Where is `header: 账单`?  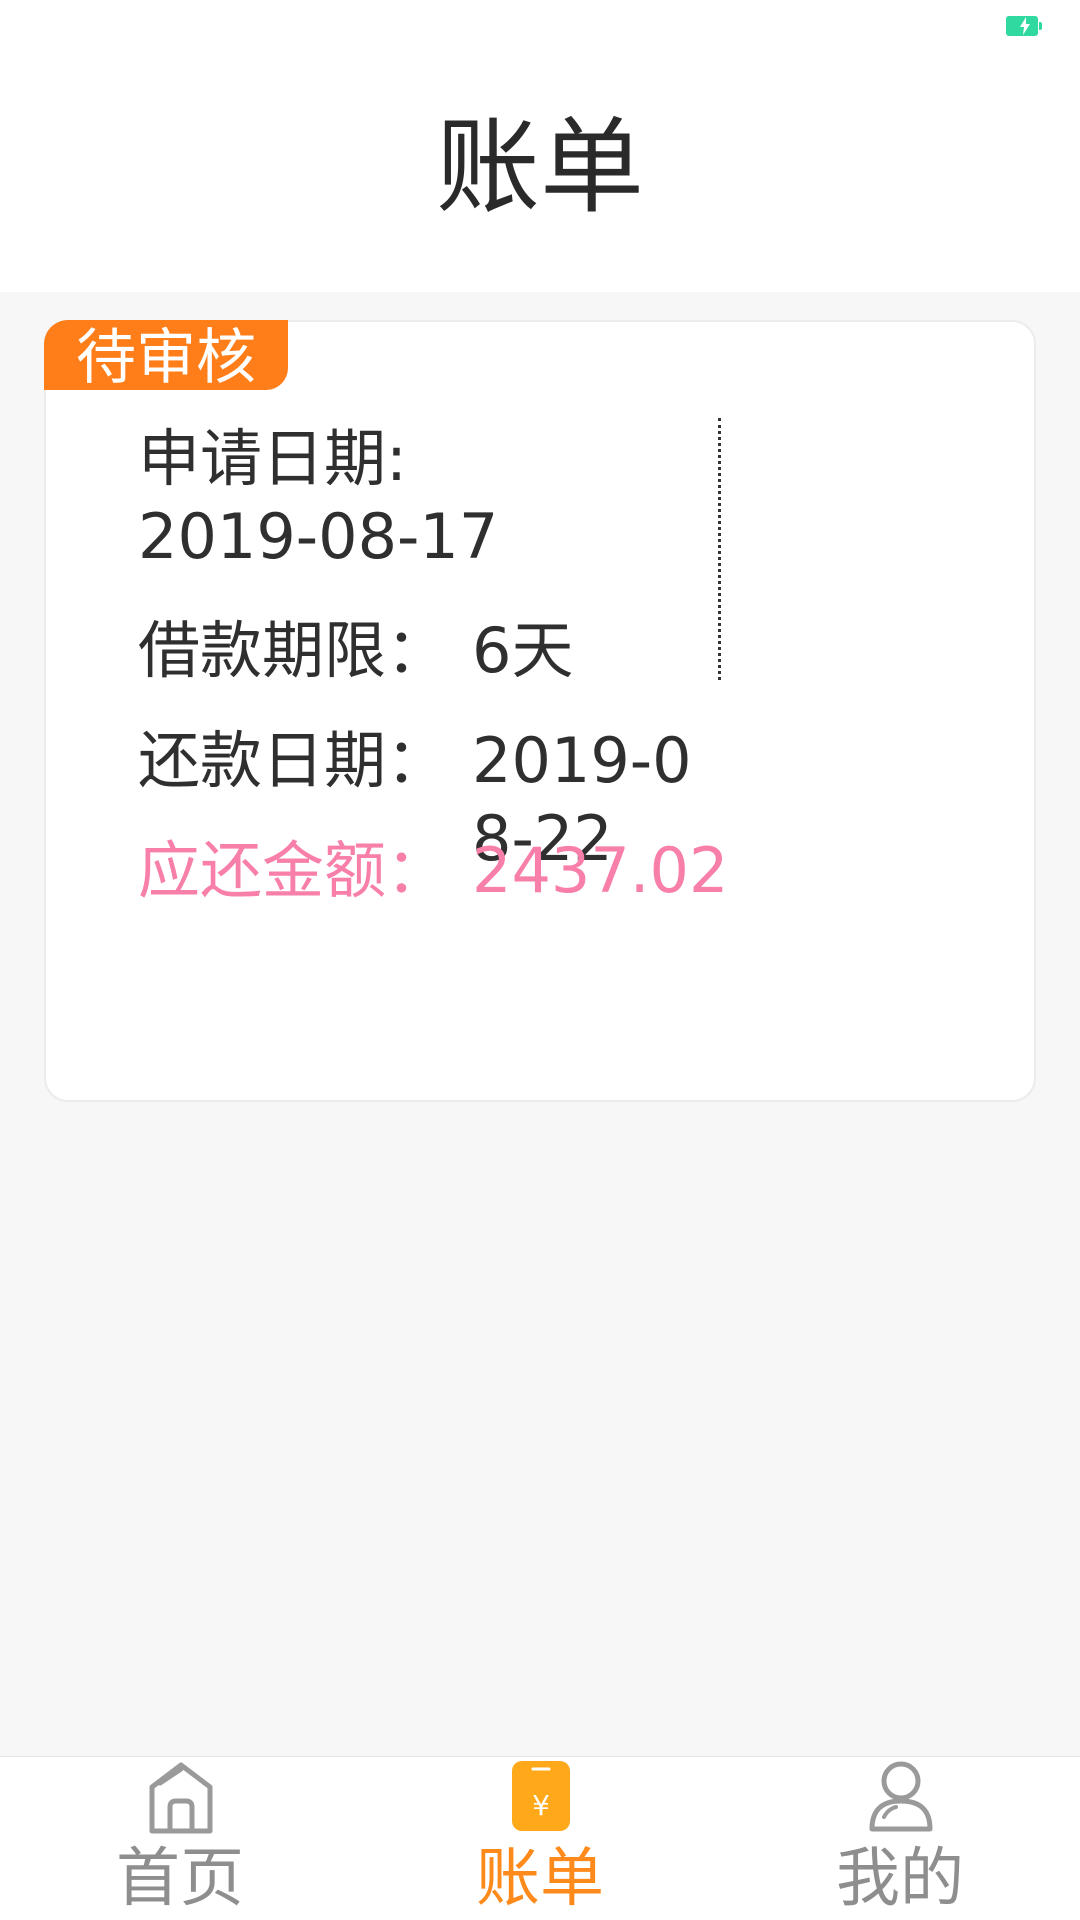
header: 账单 is located at coordinates (540, 176).